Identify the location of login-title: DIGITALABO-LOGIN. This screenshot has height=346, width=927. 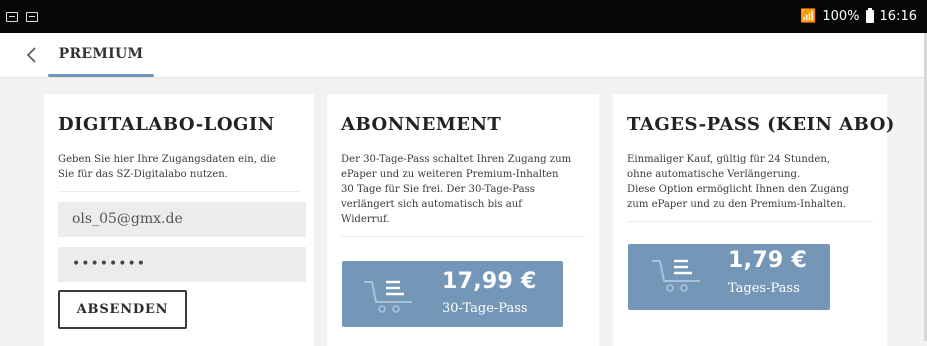
(166, 124).